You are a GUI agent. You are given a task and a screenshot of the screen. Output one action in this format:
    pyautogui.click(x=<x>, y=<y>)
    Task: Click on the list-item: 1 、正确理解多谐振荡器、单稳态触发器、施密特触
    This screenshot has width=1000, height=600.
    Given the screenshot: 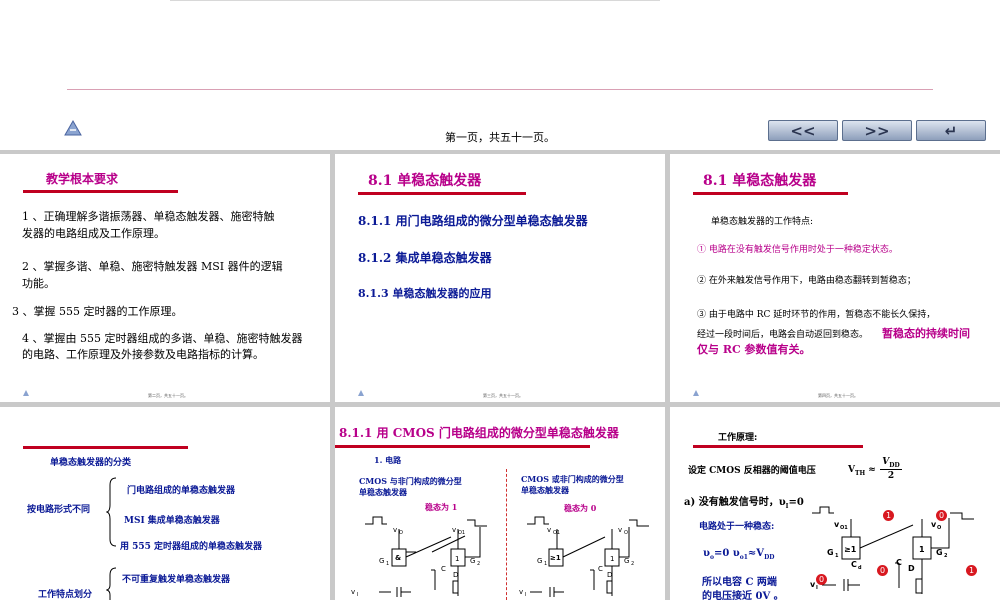 What is the action you would take?
    pyautogui.click(x=148, y=216)
    